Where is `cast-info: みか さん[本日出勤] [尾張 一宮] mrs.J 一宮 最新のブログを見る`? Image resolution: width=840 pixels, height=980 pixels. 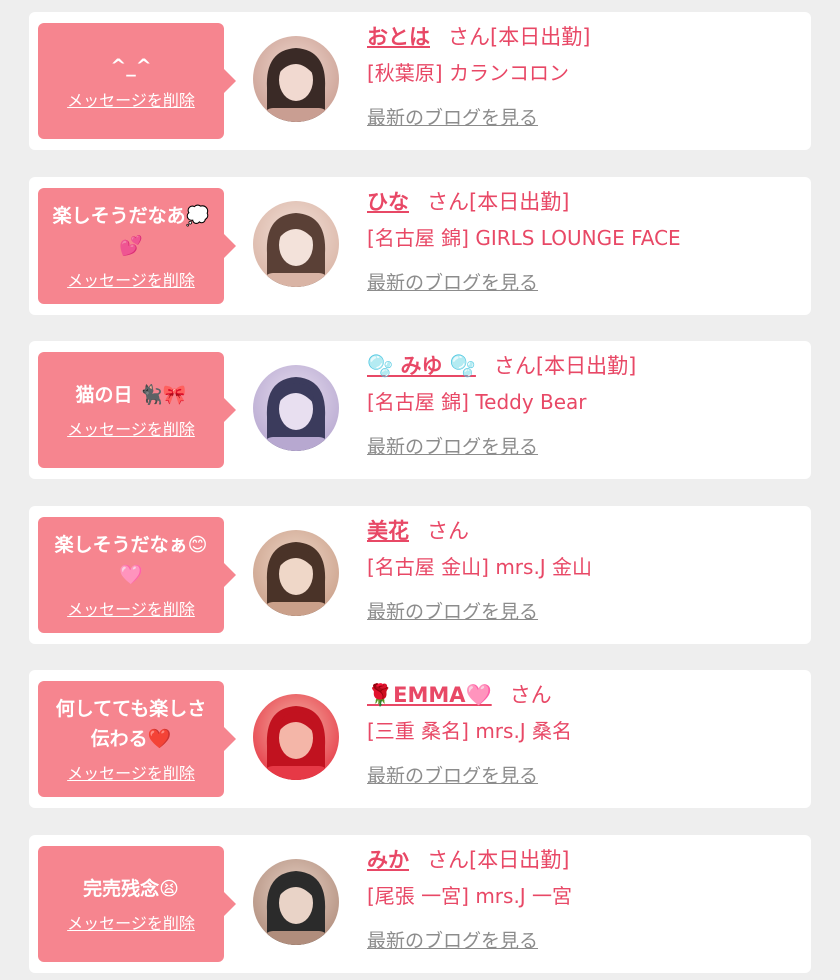
cast-info: みか さん[本日出勤] [尾張 一宮] mrs.J 一宮 最新のブログを見る is located at coordinates (584, 898).